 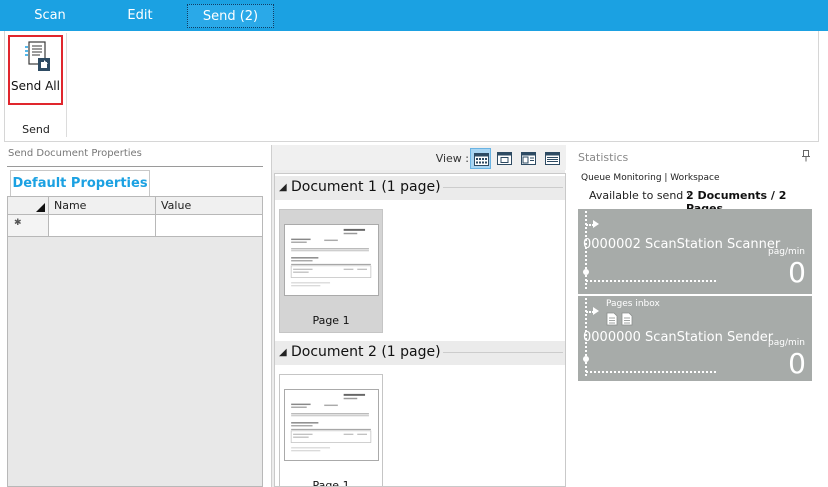 What do you see at coordinates (35, 86) in the screenshot?
I see `send-all-label: Send All` at bounding box center [35, 86].